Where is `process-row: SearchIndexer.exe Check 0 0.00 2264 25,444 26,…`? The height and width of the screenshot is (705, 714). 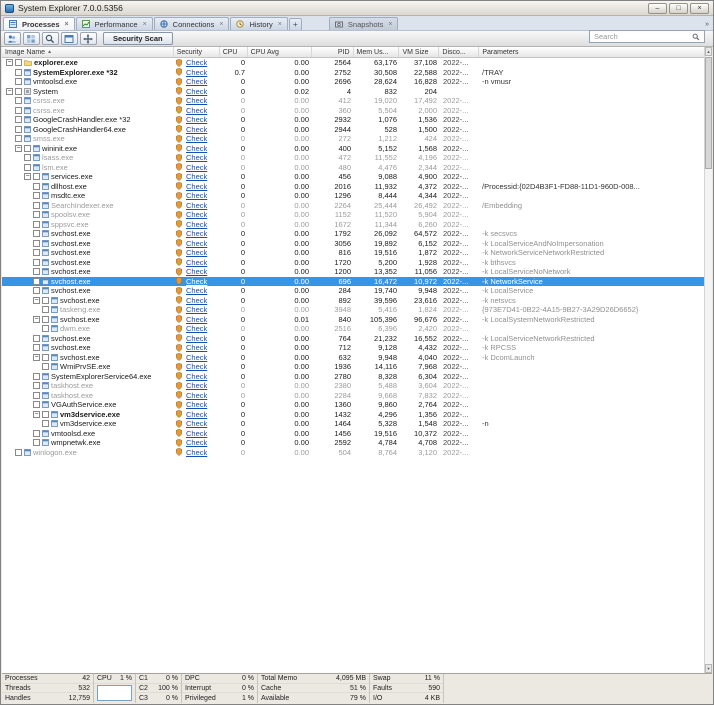 process-row: SearchIndexer.exe Check 0 0.00 2264 25,444 26,… is located at coordinates (354, 206).